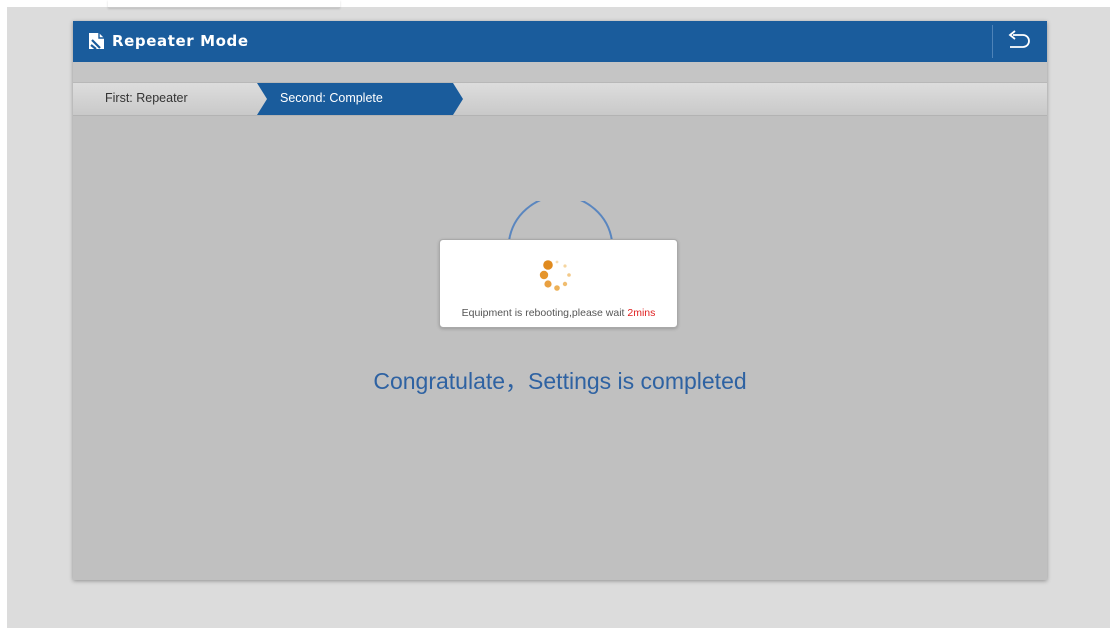 This screenshot has width=1110, height=628. I want to click on page-title: Repeater Mode, so click(180, 41).